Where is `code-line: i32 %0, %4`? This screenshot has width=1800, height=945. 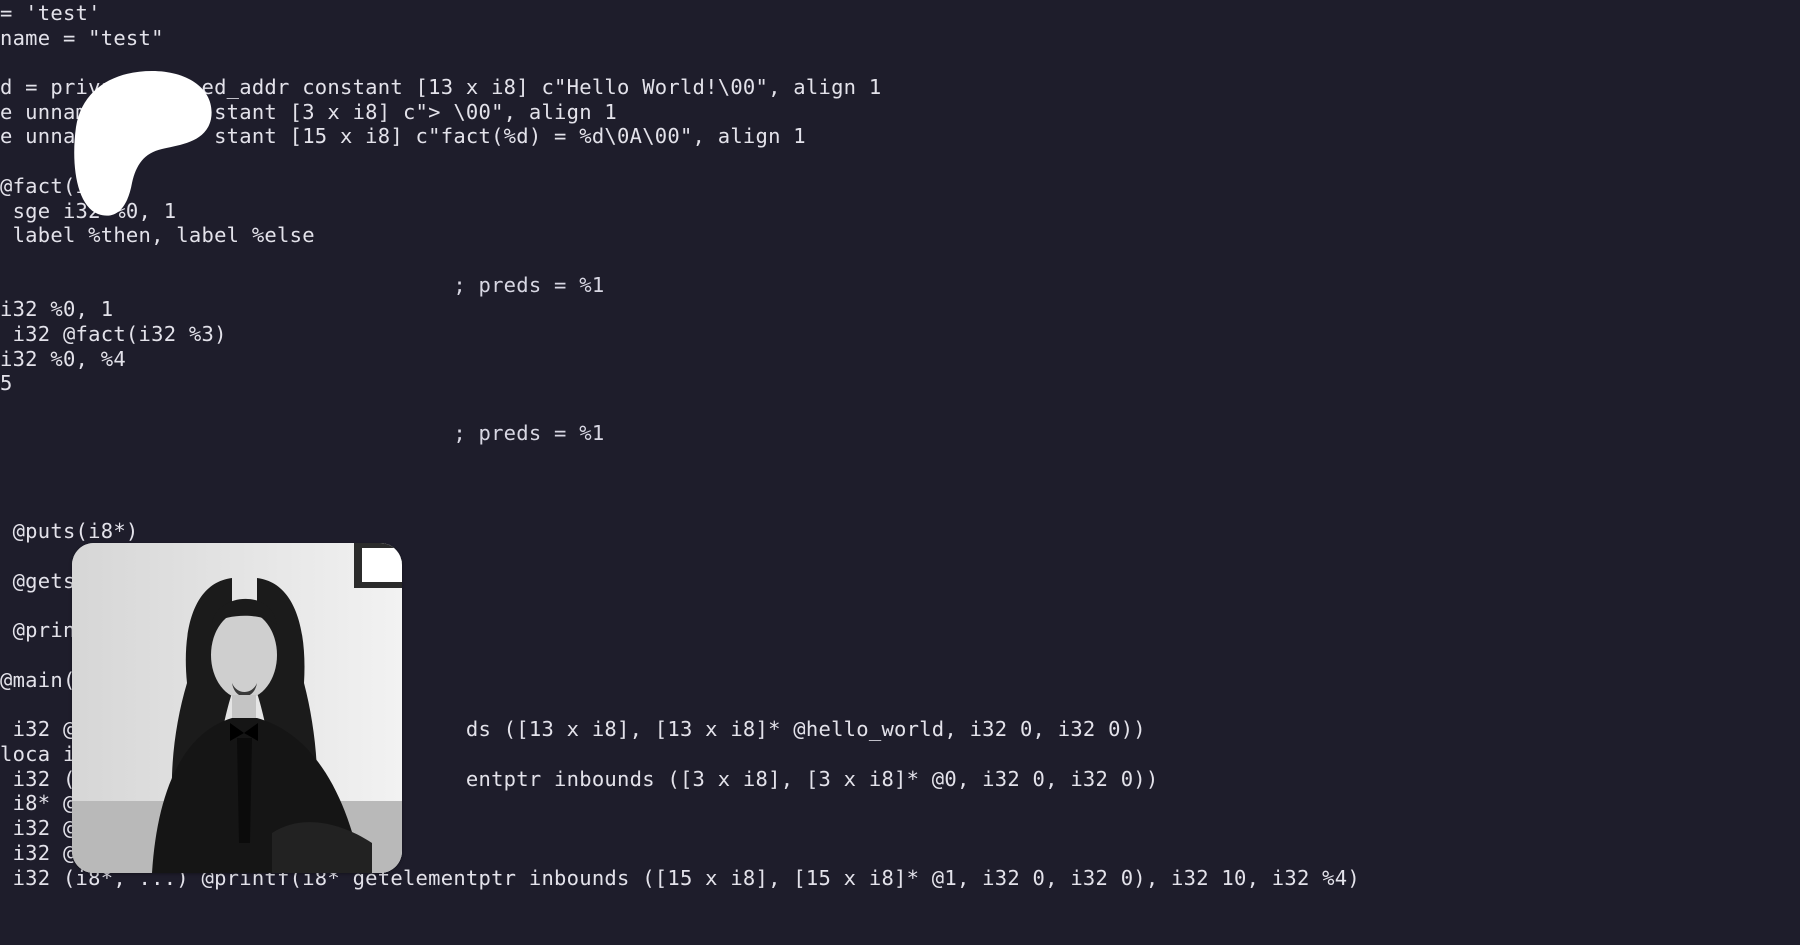 code-line: i32 %0, %4 is located at coordinates (63, 359).